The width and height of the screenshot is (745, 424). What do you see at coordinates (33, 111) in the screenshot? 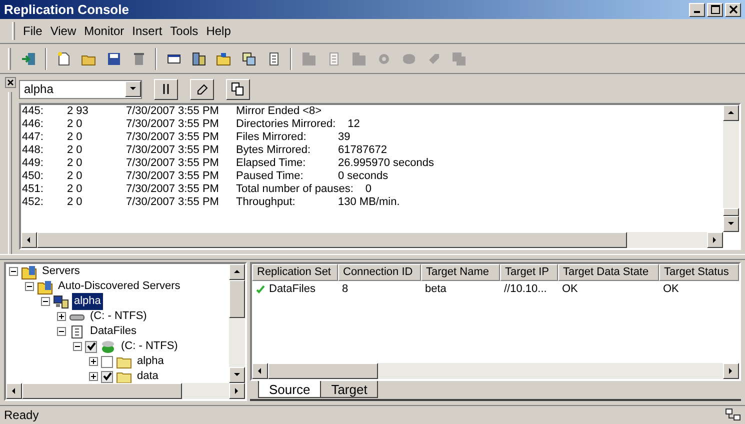
I see `line-number: 445:` at bounding box center [33, 111].